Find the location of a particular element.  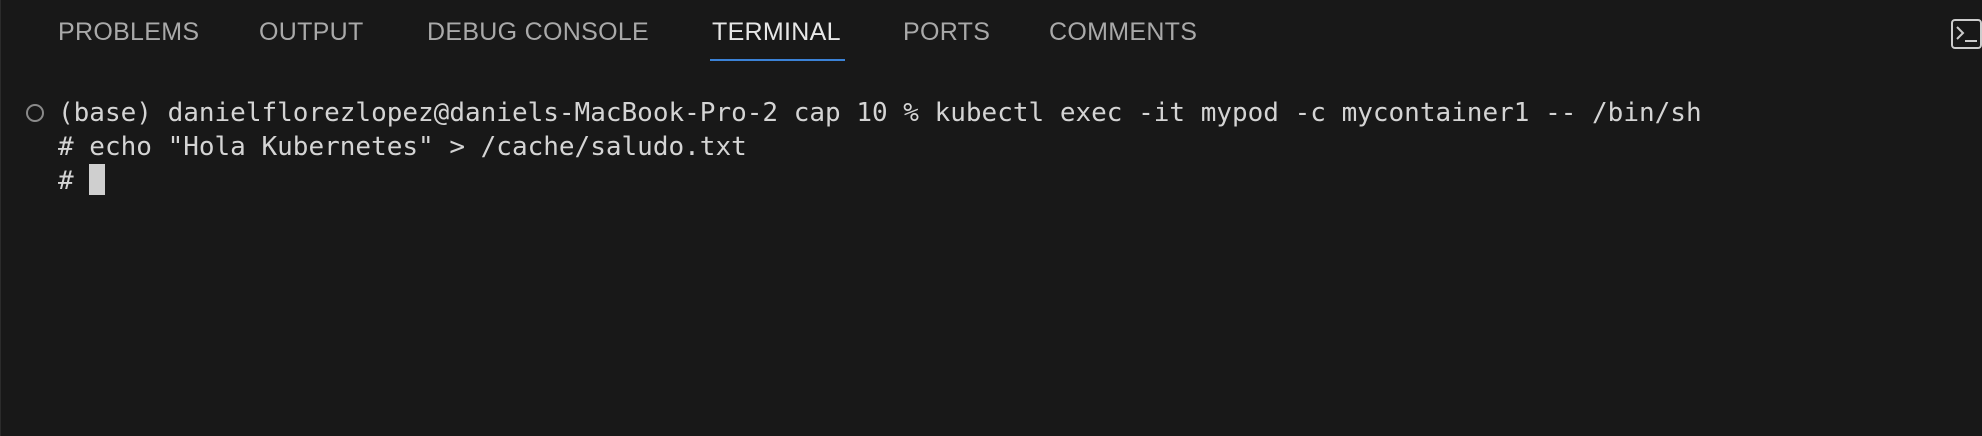

terminal-prompt: # is located at coordinates (74, 181).